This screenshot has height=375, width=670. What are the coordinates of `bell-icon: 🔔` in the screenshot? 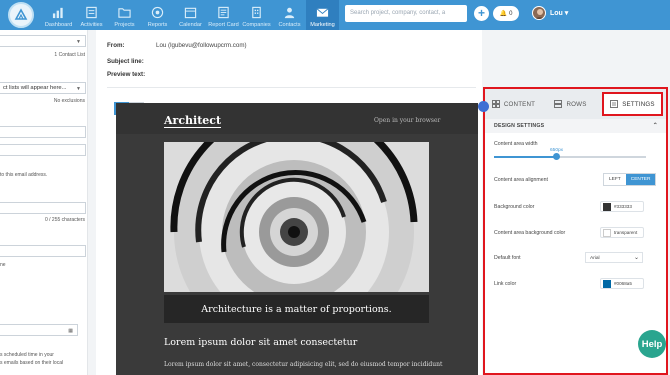 It's located at (503, 14).